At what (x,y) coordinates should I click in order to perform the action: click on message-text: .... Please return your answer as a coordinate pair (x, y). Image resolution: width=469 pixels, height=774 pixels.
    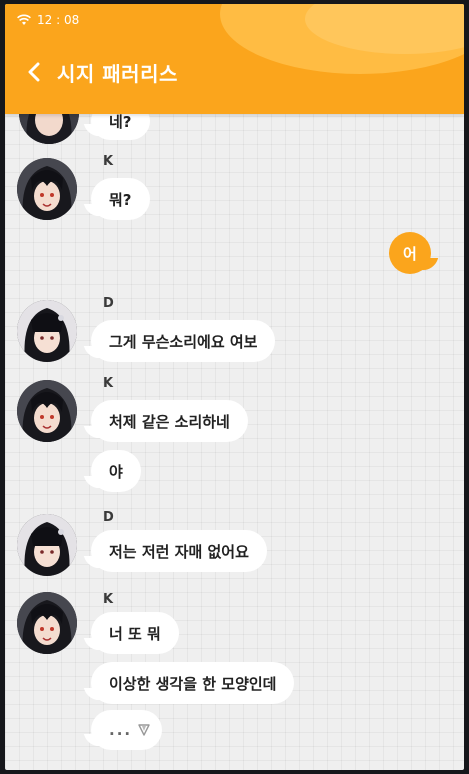
    Looking at the image, I should click on (121, 730).